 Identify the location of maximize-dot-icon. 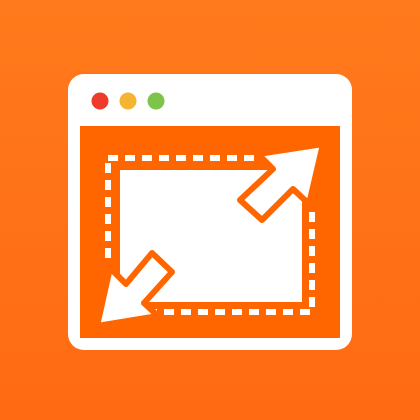
(156, 101).